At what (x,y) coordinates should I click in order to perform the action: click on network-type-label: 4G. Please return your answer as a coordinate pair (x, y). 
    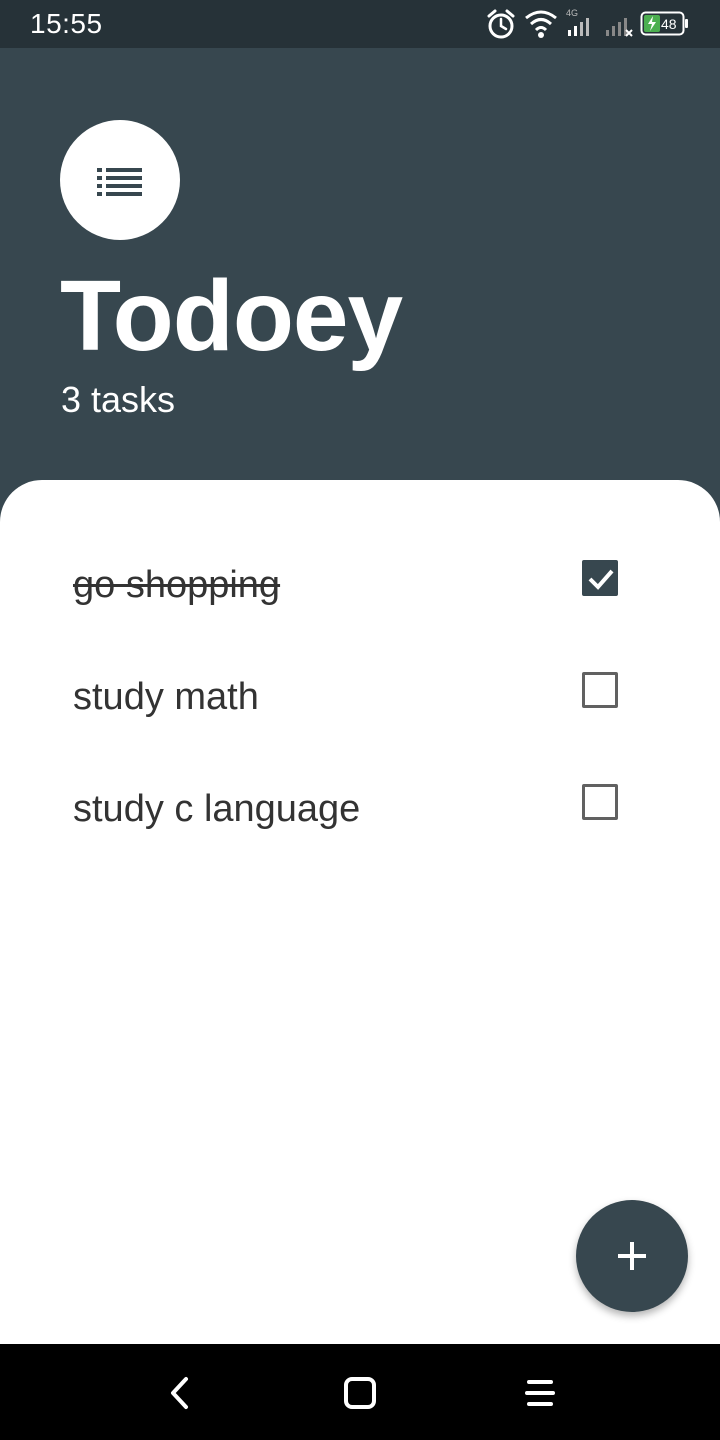
    Looking at the image, I should click on (572, 13).